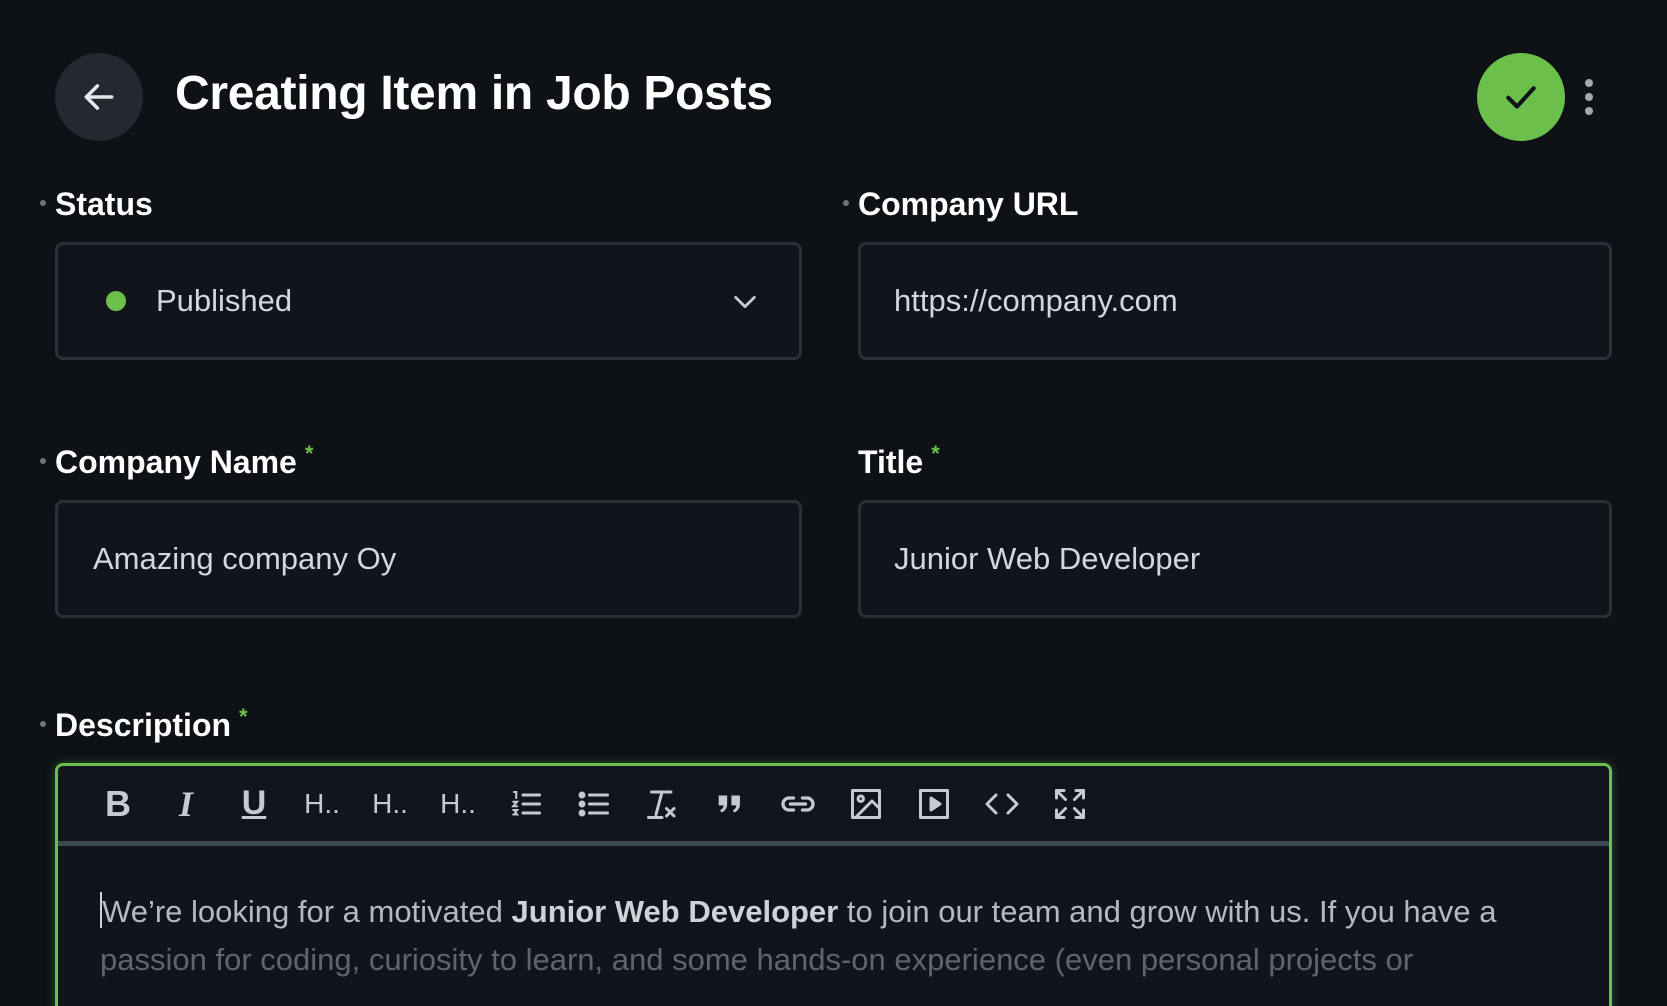 This screenshot has height=1006, width=1667. I want to click on fullscreen-button, so click(1070, 804).